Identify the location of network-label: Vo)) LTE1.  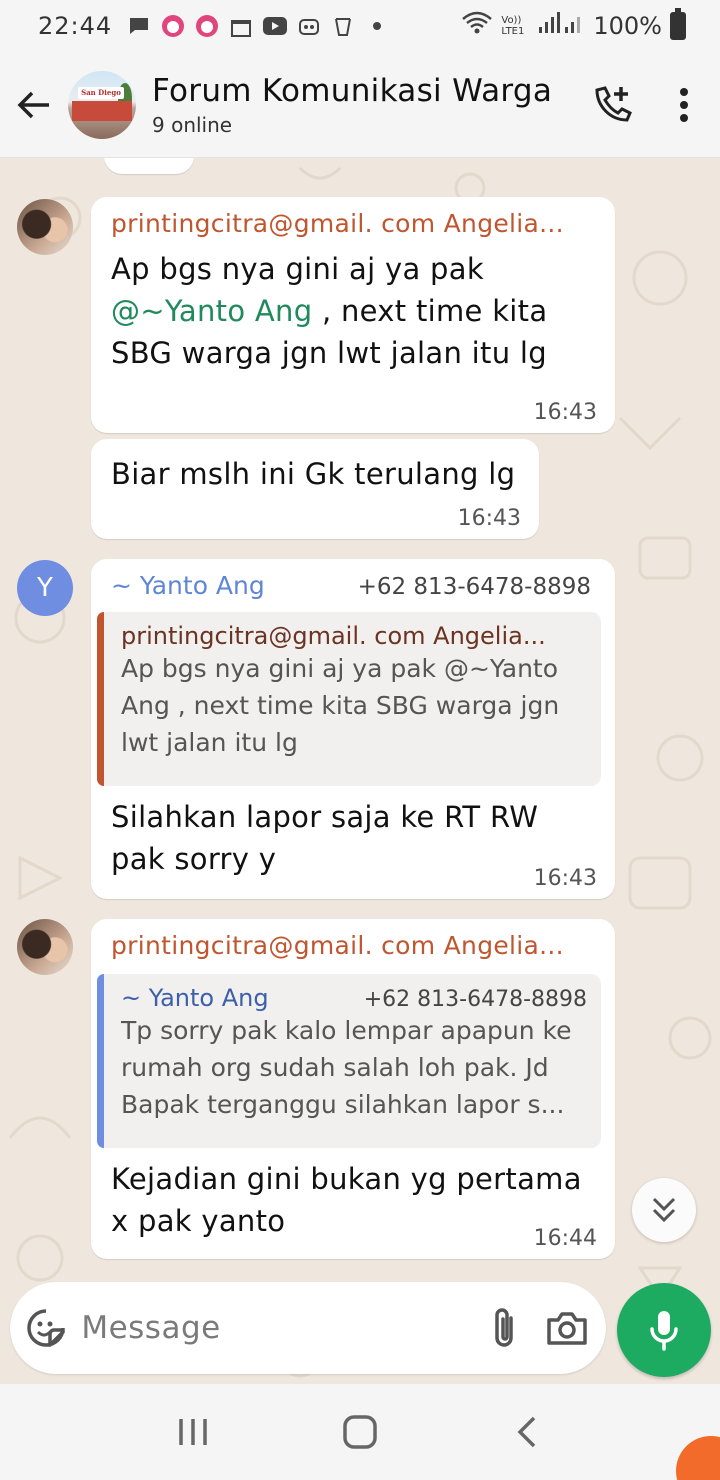
(513, 26).